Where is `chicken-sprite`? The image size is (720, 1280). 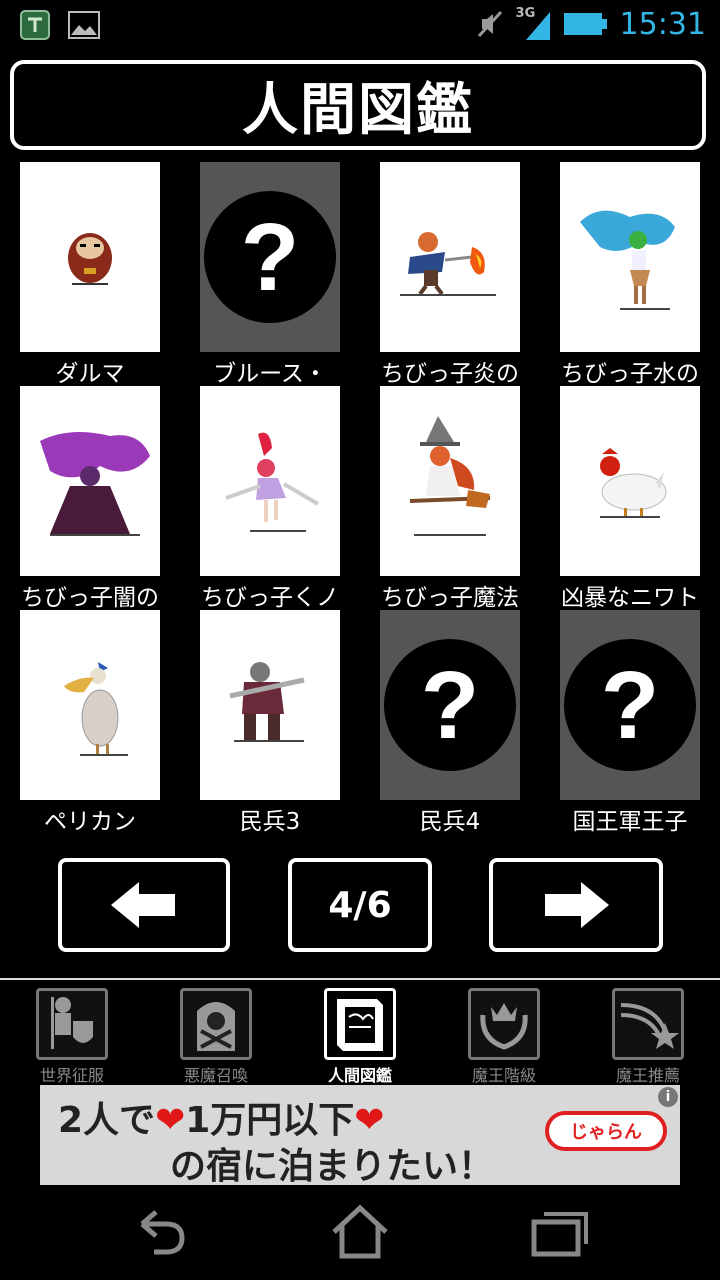 chicken-sprite is located at coordinates (630, 481).